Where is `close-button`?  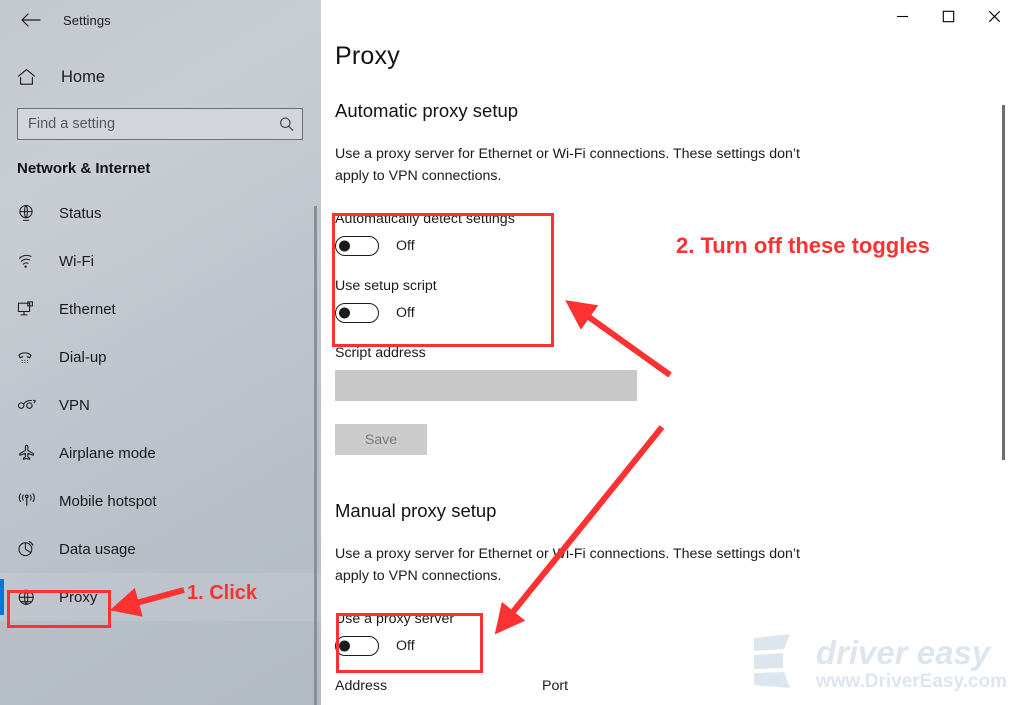
close-button is located at coordinates (994, 16).